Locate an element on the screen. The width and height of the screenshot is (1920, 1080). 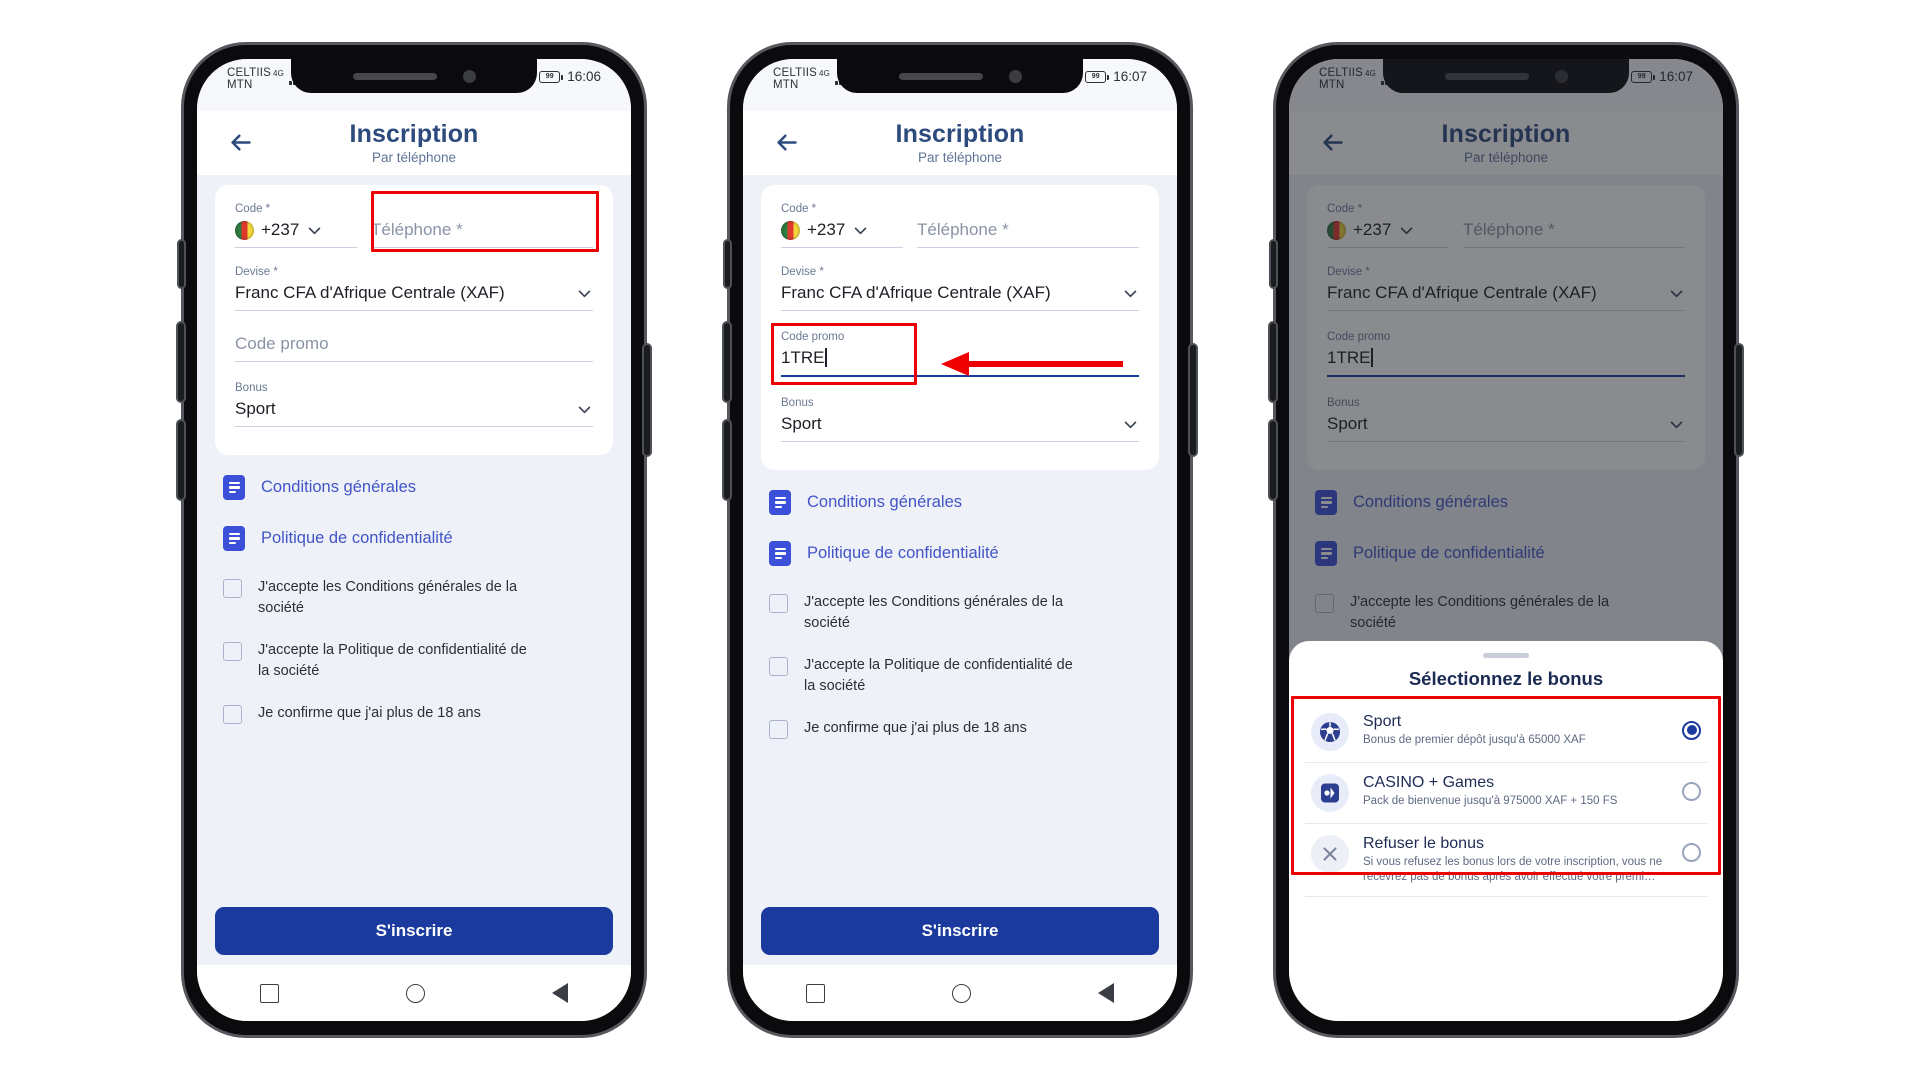
phone-3-power-button is located at coordinates (1739, 400).